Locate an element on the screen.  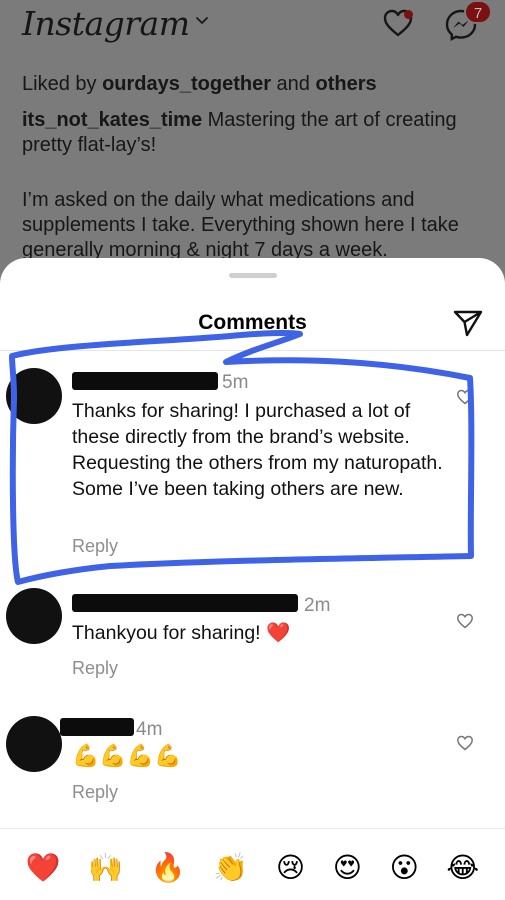
red-heart-emoji: ❤️ is located at coordinates (278, 632).